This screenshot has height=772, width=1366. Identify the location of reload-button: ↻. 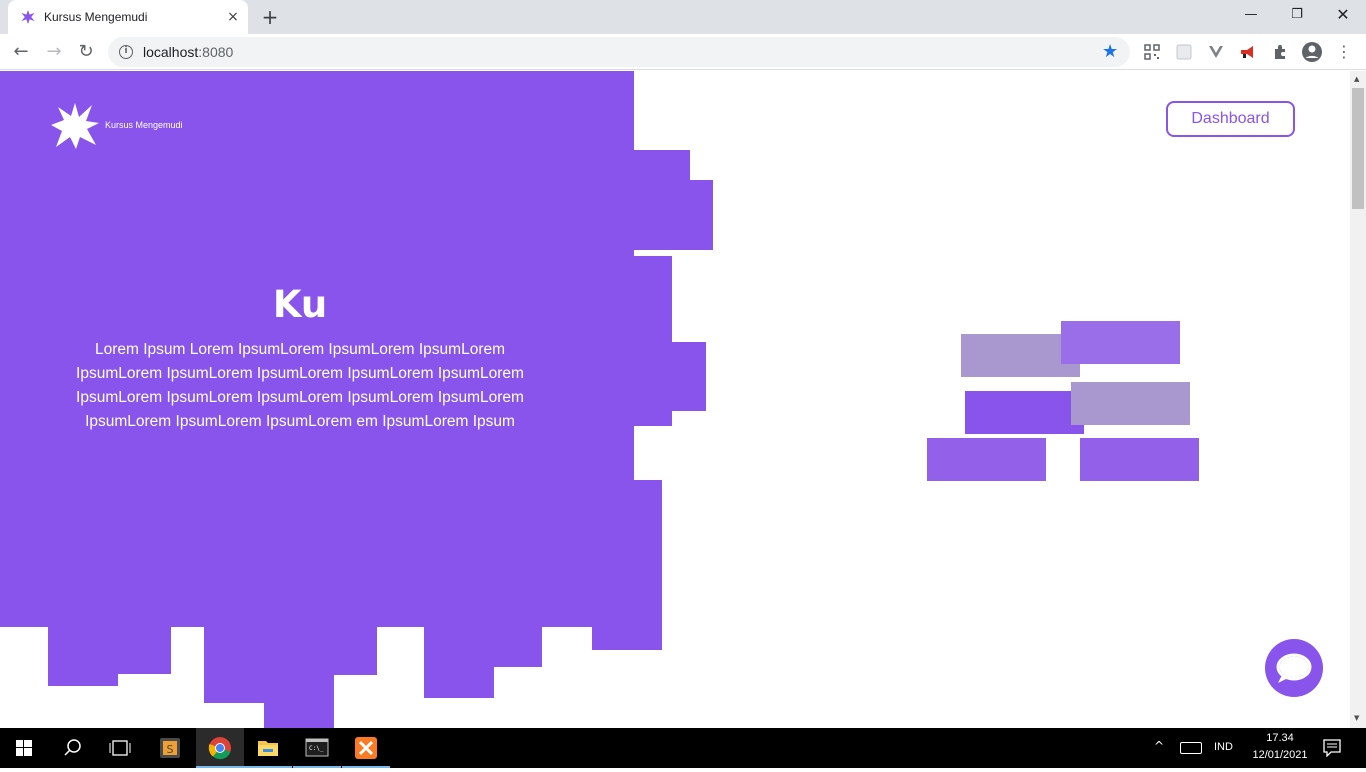
(86, 52).